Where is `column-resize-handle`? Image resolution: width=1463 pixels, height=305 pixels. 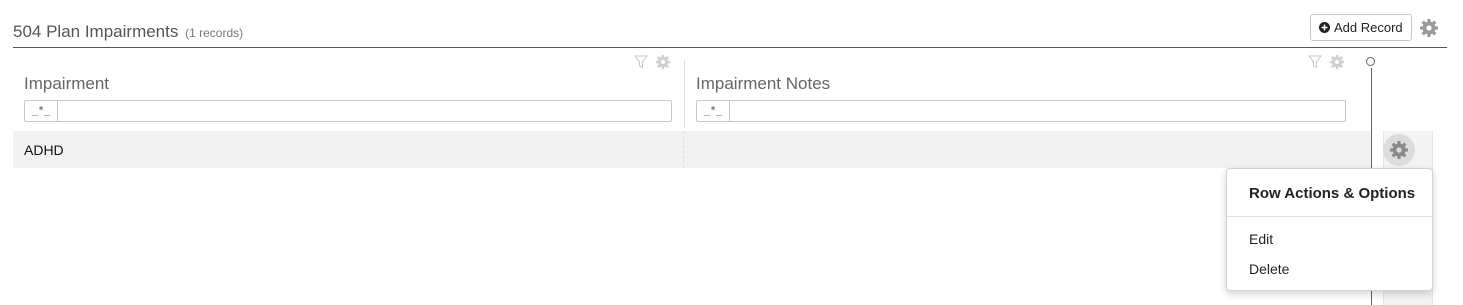
column-resize-handle is located at coordinates (1370, 61).